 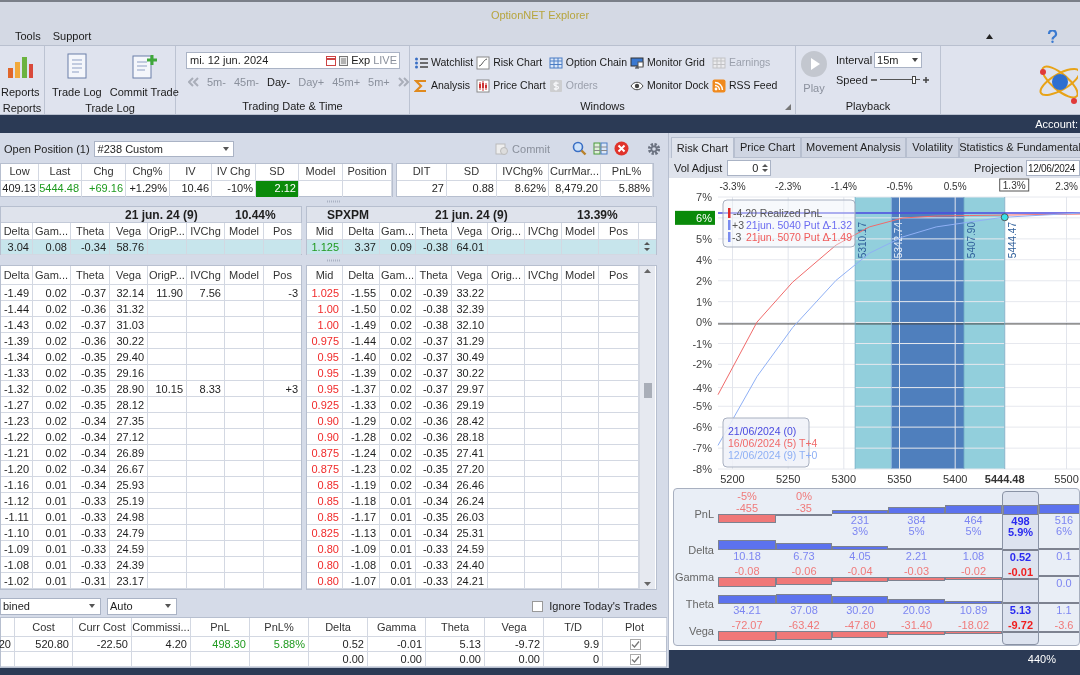 What do you see at coordinates (648, 391) in the screenshot?
I see `scrollbar-thumb` at bounding box center [648, 391].